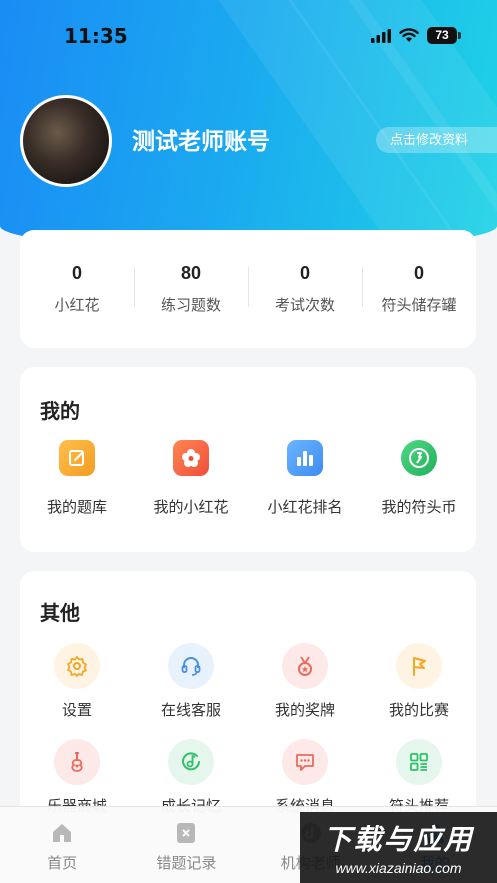 This screenshot has width=497, height=883. I want to click on tab-wrong-records: 错题记录, so click(186, 845).